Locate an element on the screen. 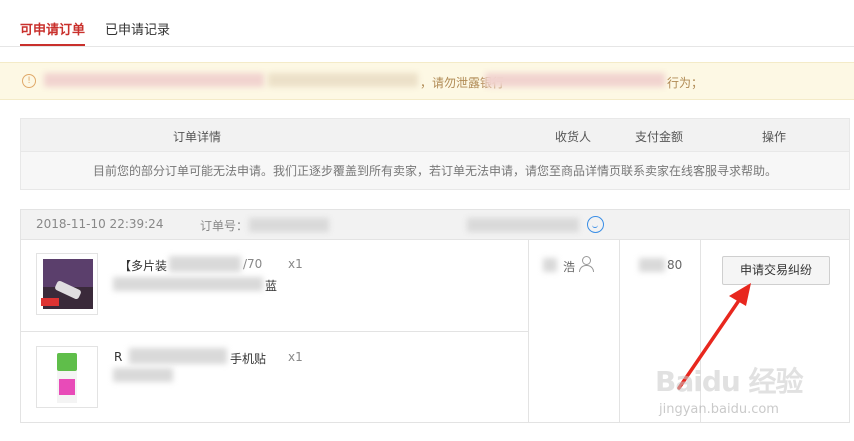 The image size is (854, 441). watermark-url: jingyan.baidu.com is located at coordinates (719, 409).